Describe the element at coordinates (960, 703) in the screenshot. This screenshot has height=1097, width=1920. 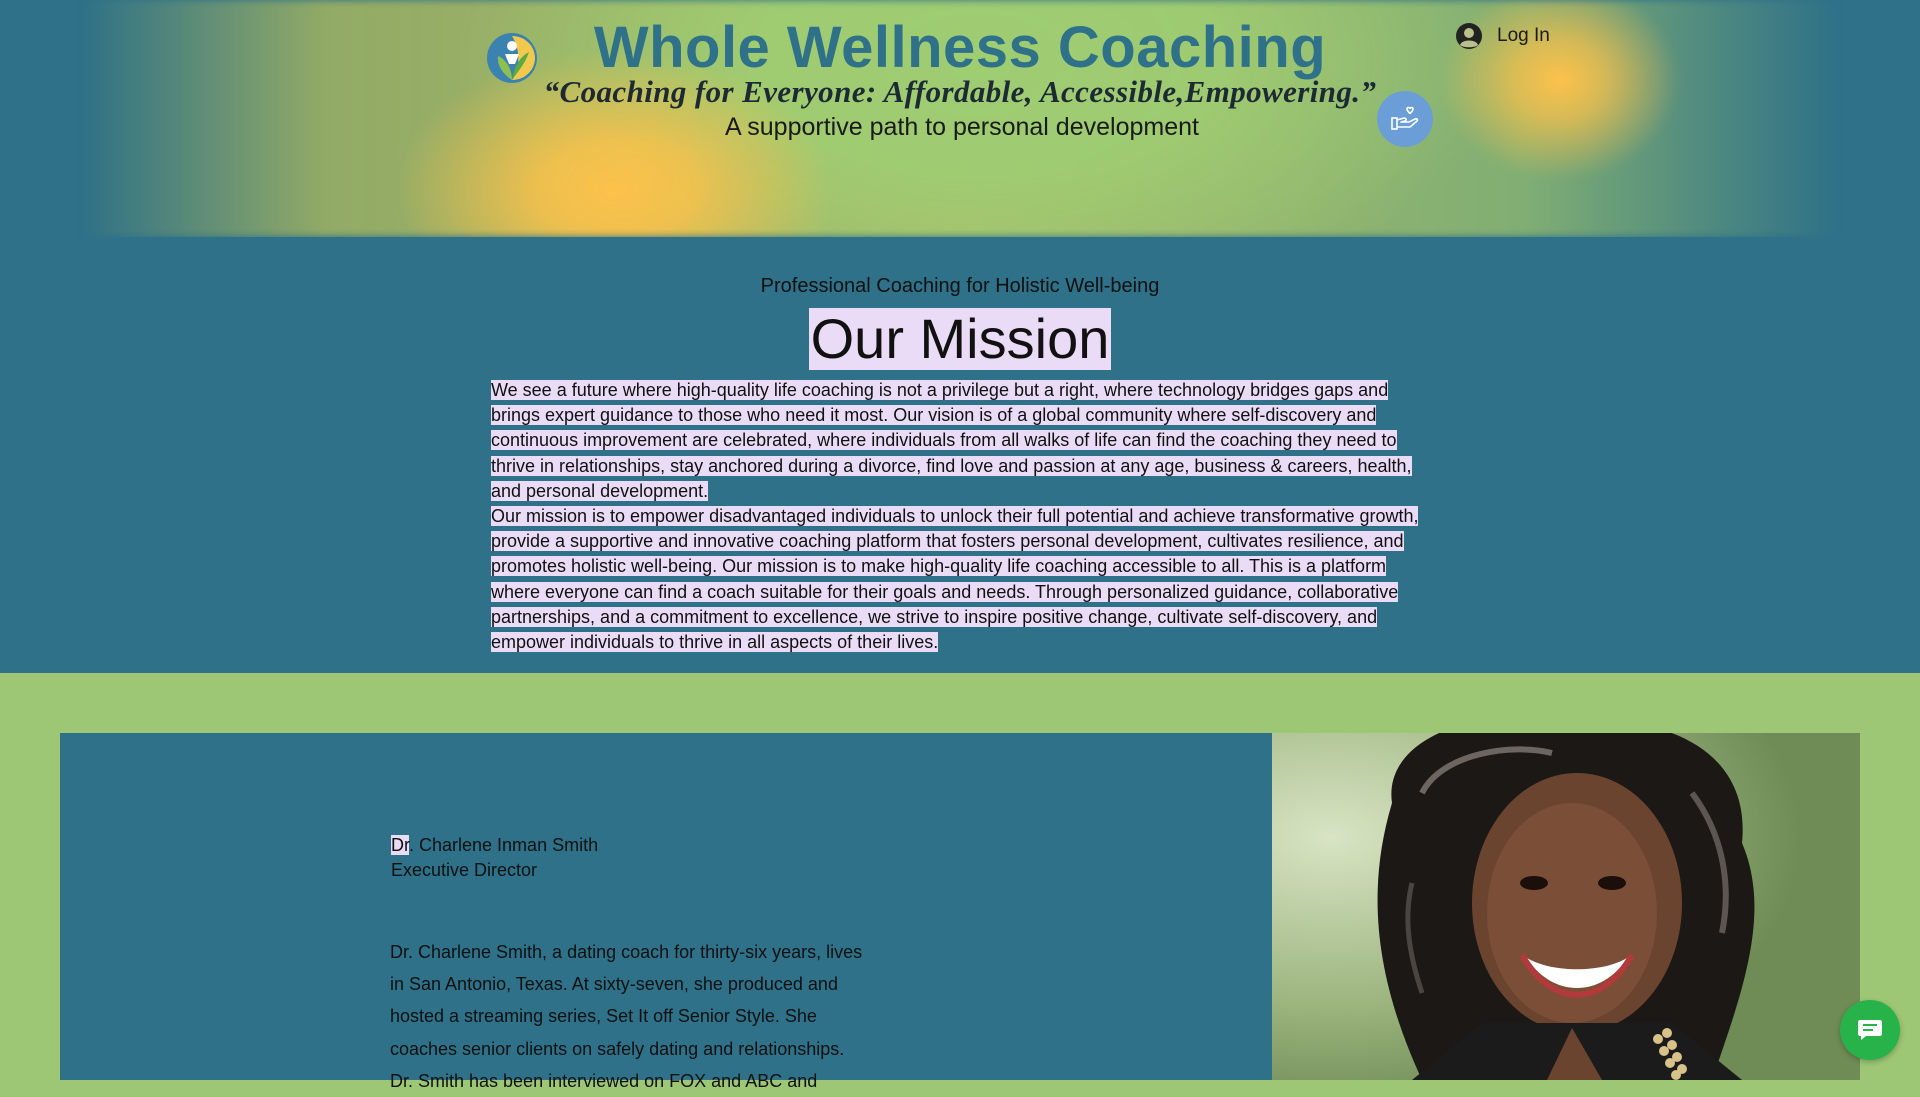
I see `section-divider` at that location.